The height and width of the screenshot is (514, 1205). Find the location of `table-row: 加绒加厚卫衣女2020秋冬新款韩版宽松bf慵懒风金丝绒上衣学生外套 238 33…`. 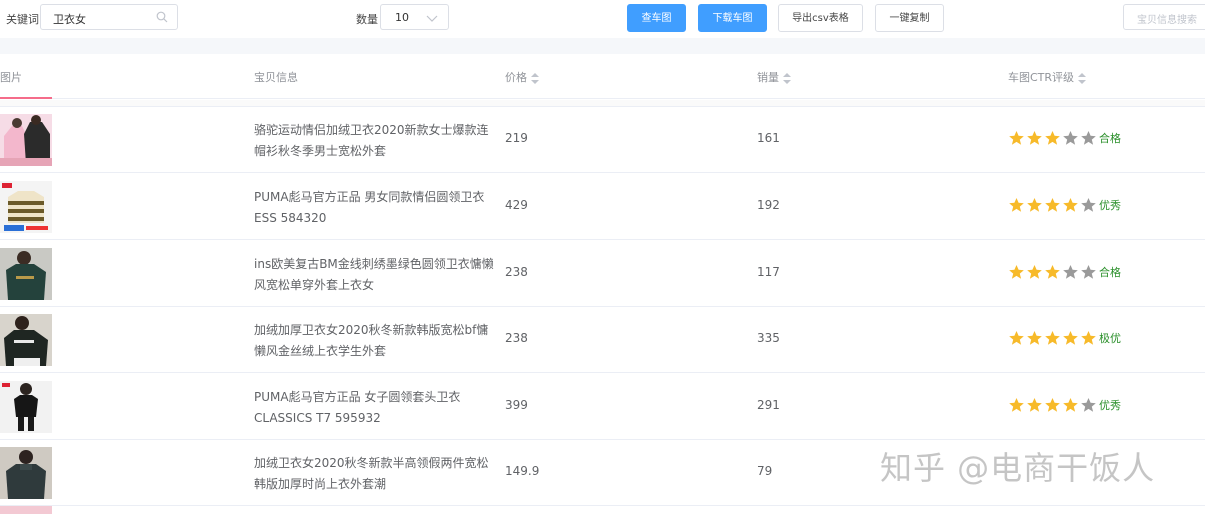

table-row: 加绒加厚卫衣女2020秋冬新款韩版宽松bf慵懒风金丝绒上衣学生外套 238 33… is located at coordinates (602, 340).